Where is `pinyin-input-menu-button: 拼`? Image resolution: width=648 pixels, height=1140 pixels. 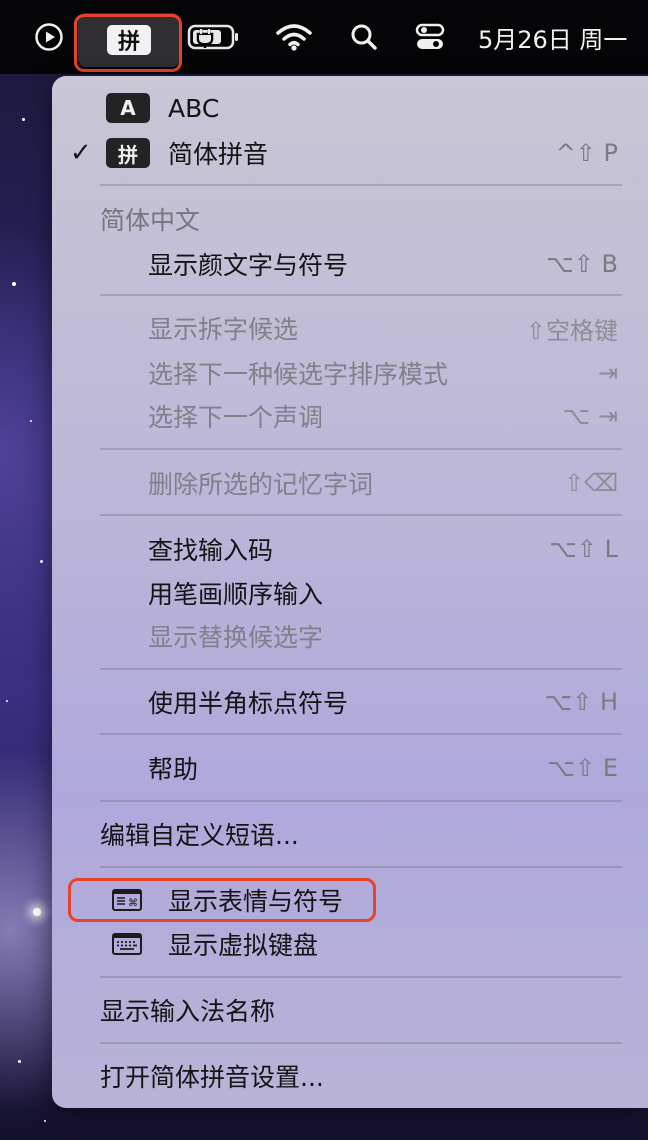 pinyin-input-menu-button: 拼 is located at coordinates (129, 40).